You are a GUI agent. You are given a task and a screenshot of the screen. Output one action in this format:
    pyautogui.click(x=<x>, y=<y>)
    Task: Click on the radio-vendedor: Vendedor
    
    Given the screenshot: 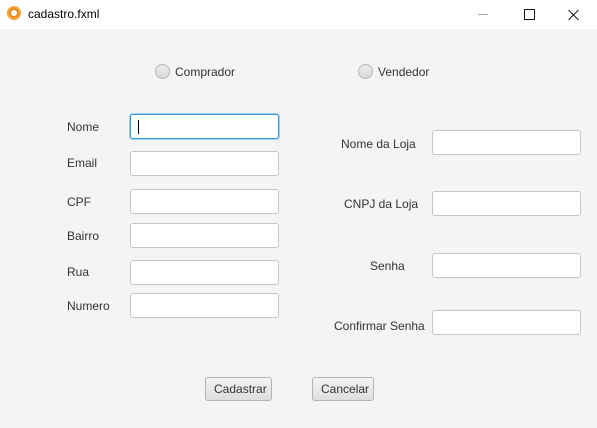 What is the action you would take?
    pyautogui.click(x=393, y=71)
    